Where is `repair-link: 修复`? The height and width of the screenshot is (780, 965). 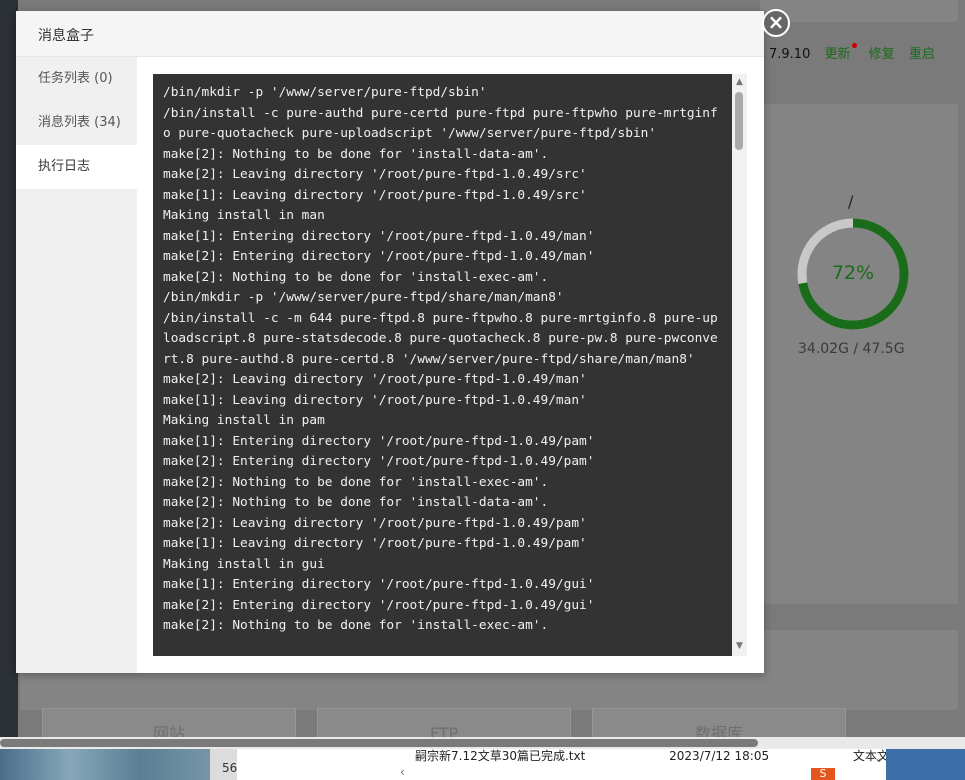 repair-link: 修复 is located at coordinates (882, 54).